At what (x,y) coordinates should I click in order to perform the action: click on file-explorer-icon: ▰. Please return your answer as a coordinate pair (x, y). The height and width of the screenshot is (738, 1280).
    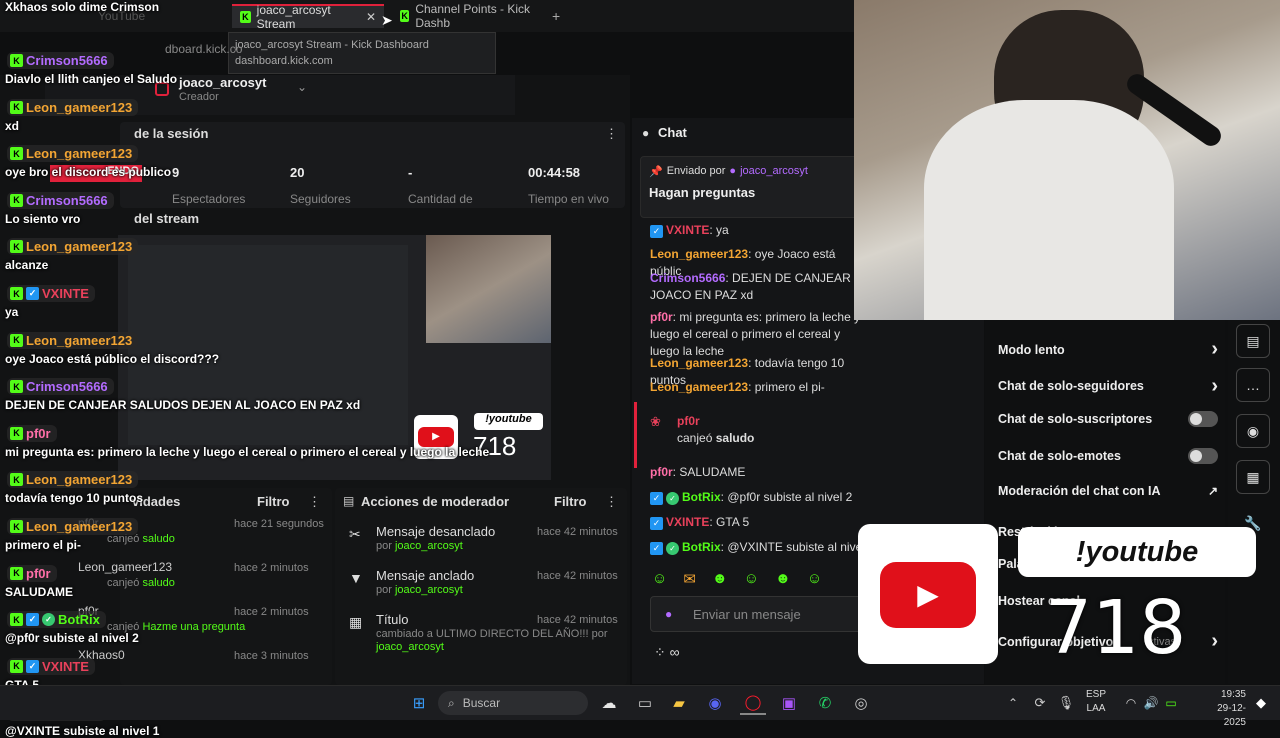
    Looking at the image, I should click on (679, 703).